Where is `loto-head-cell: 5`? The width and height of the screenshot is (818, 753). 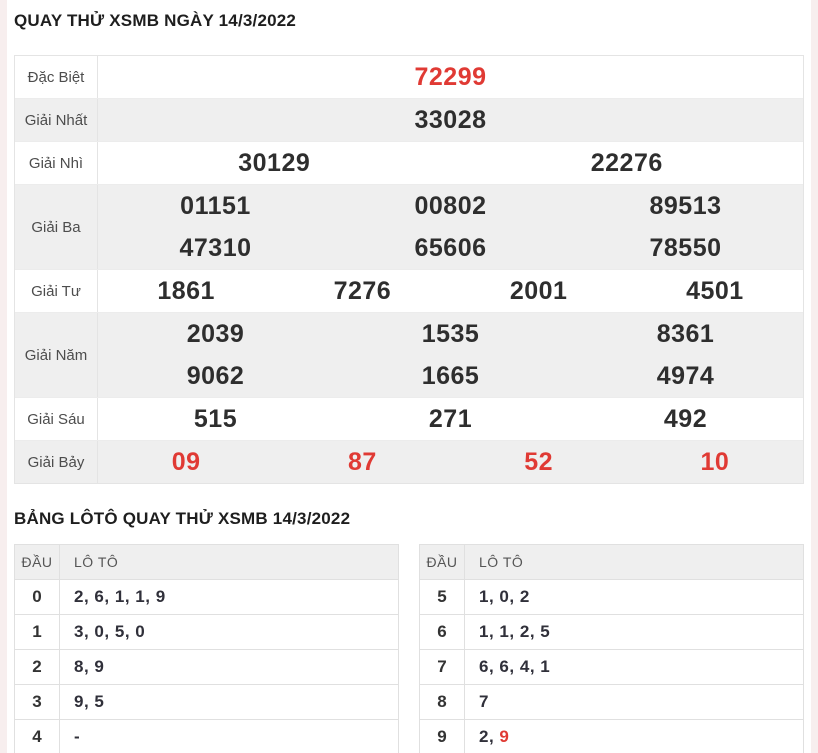 loto-head-cell: 5 is located at coordinates (442, 597).